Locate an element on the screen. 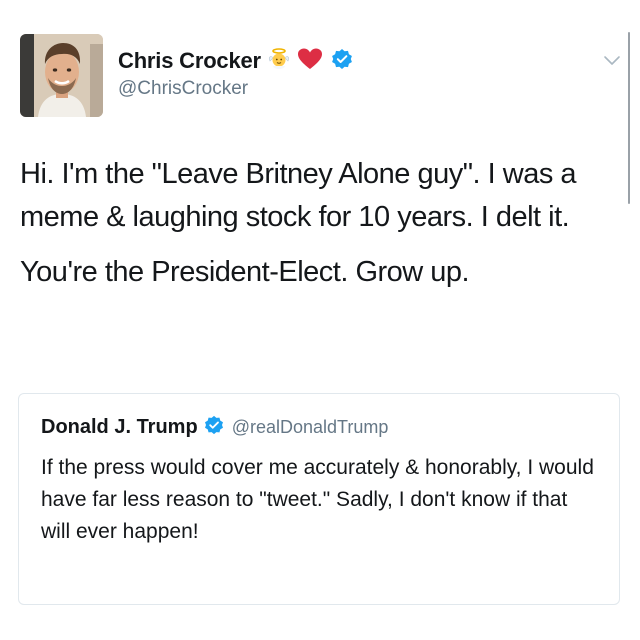  quoted-tweet-header: Donald J. Trump @realDonaldTrump is located at coordinates (214, 427).